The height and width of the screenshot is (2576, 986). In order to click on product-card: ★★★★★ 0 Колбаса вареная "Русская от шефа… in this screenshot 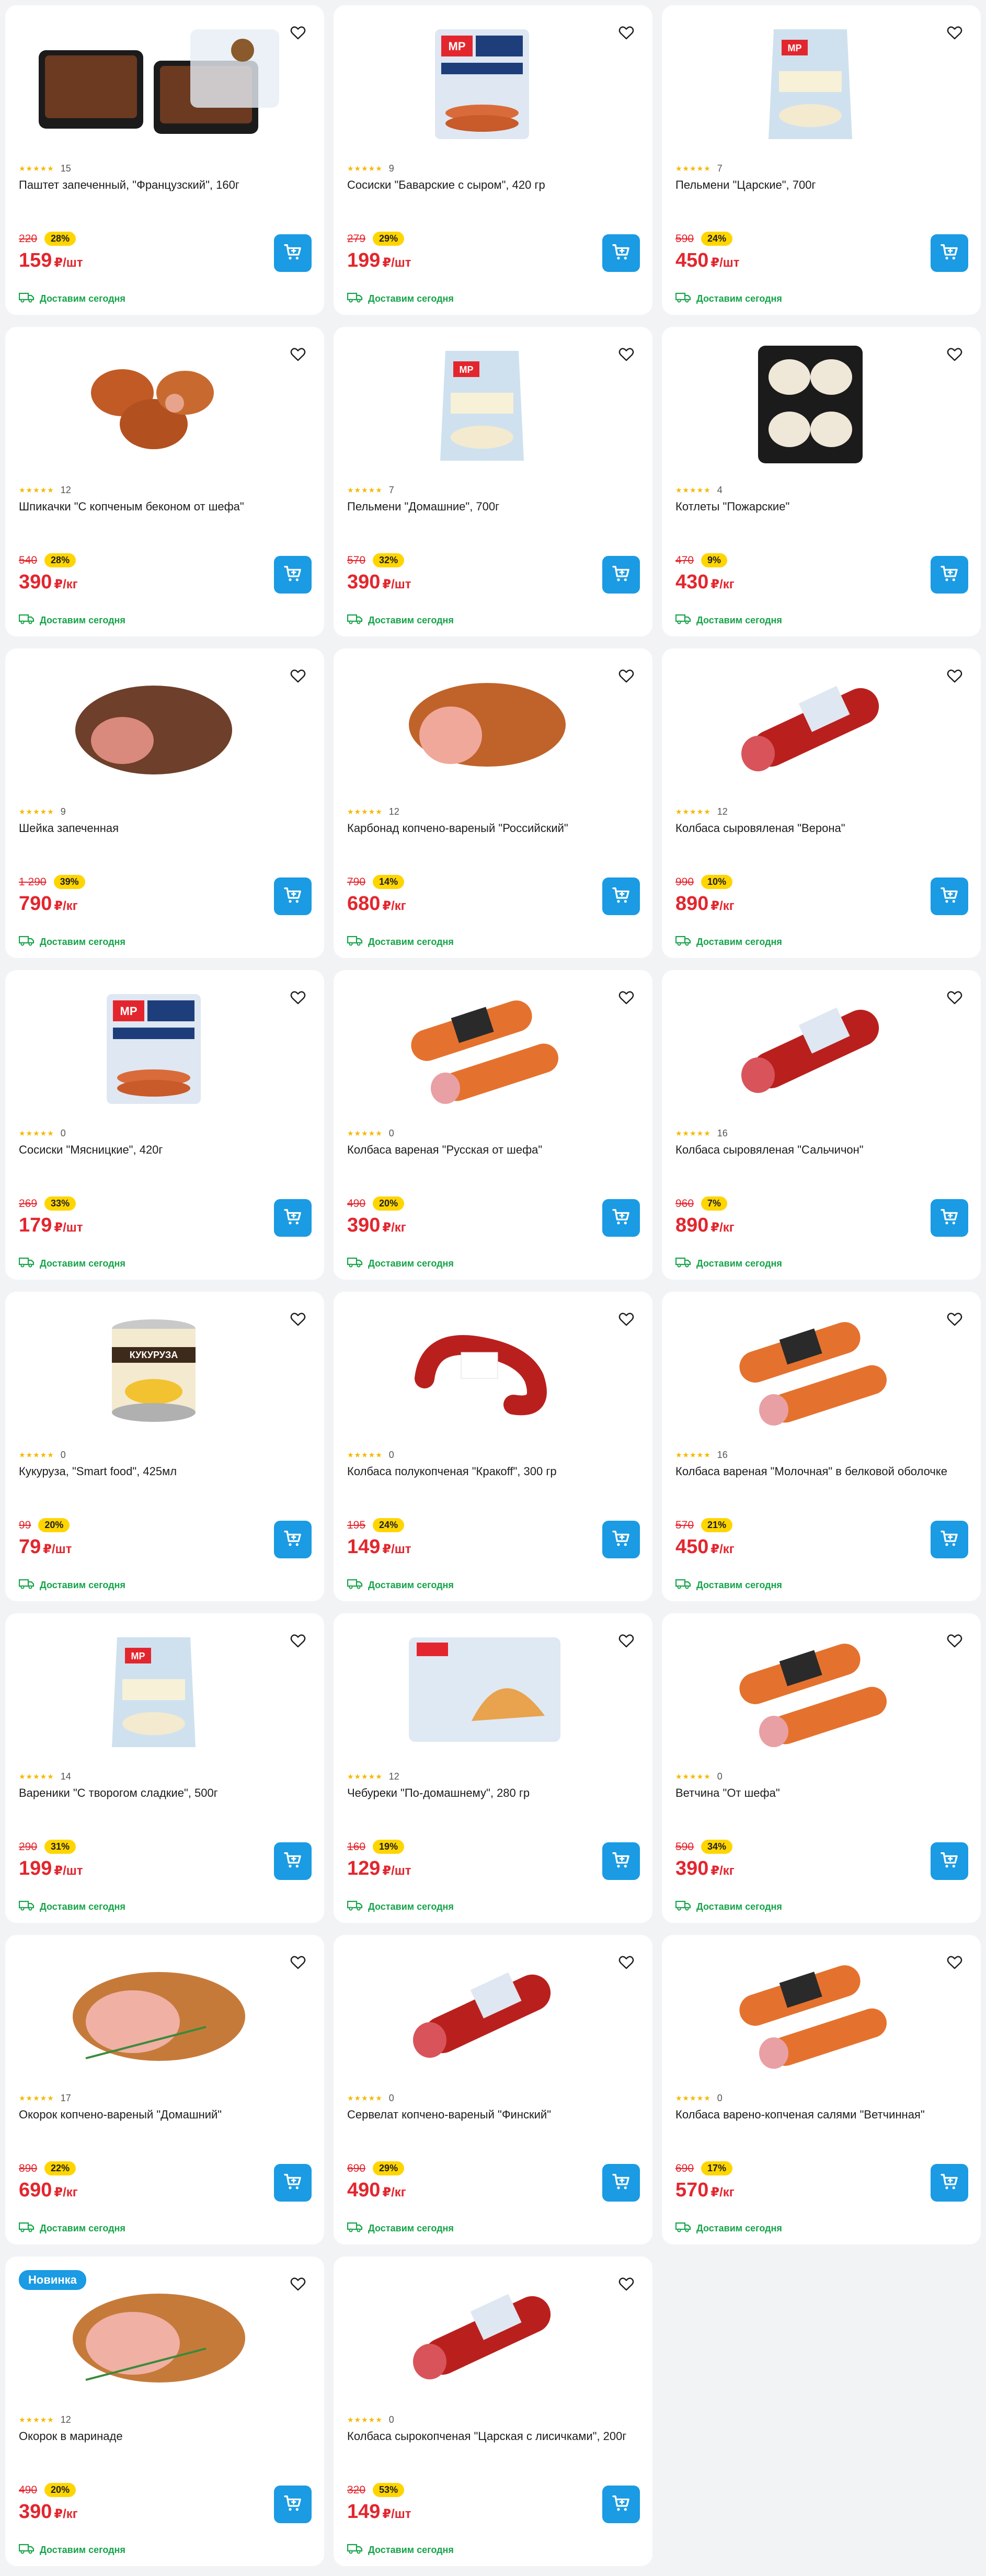, I will do `click(493, 1125)`.